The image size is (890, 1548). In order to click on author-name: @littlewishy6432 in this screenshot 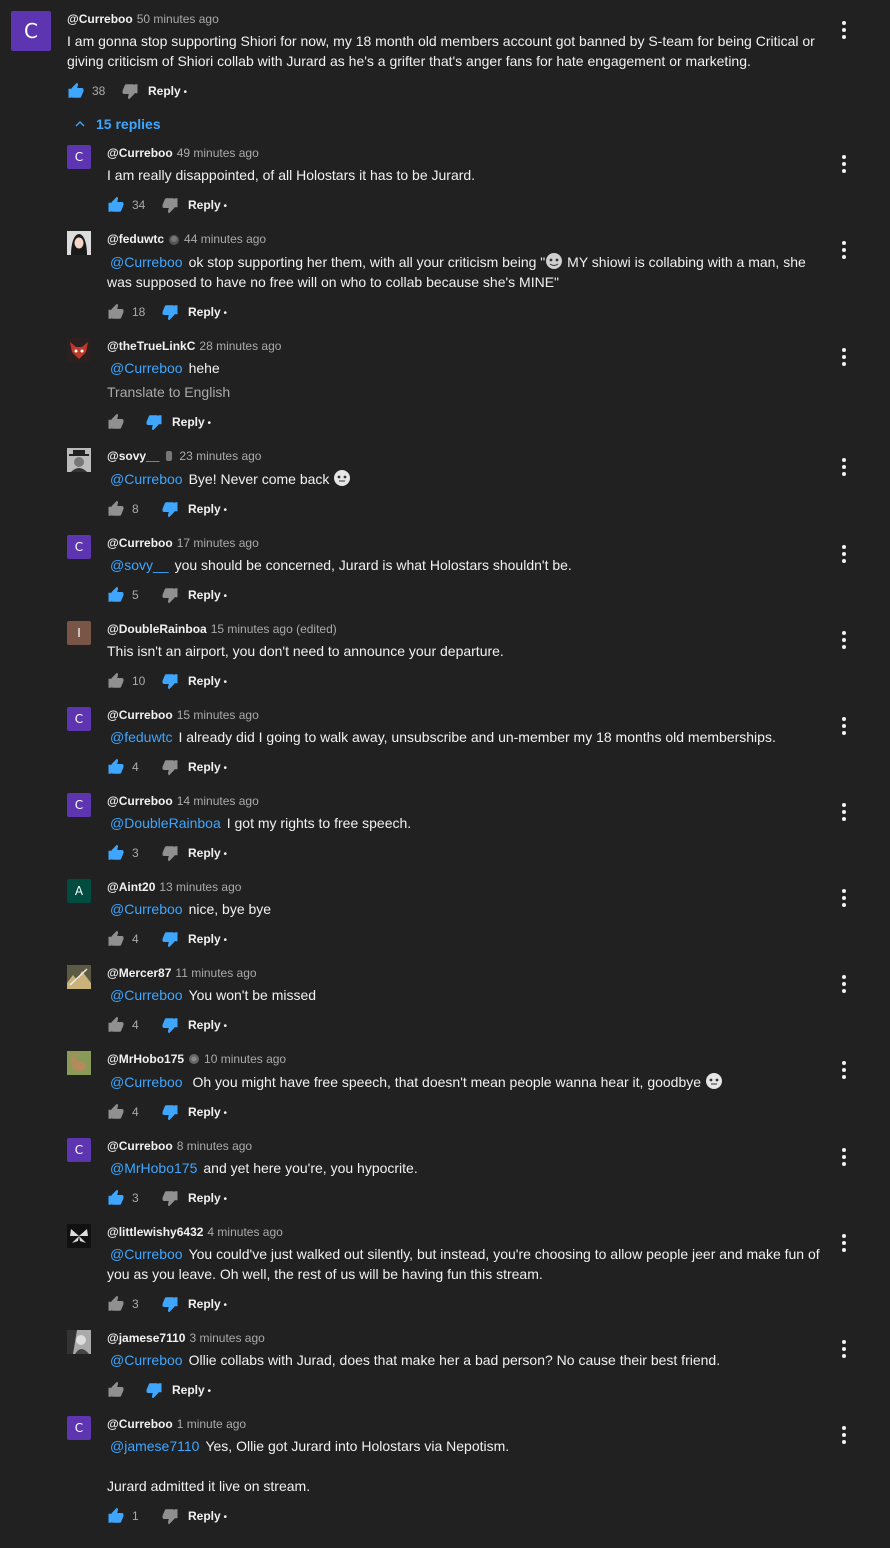, I will do `click(155, 1232)`.